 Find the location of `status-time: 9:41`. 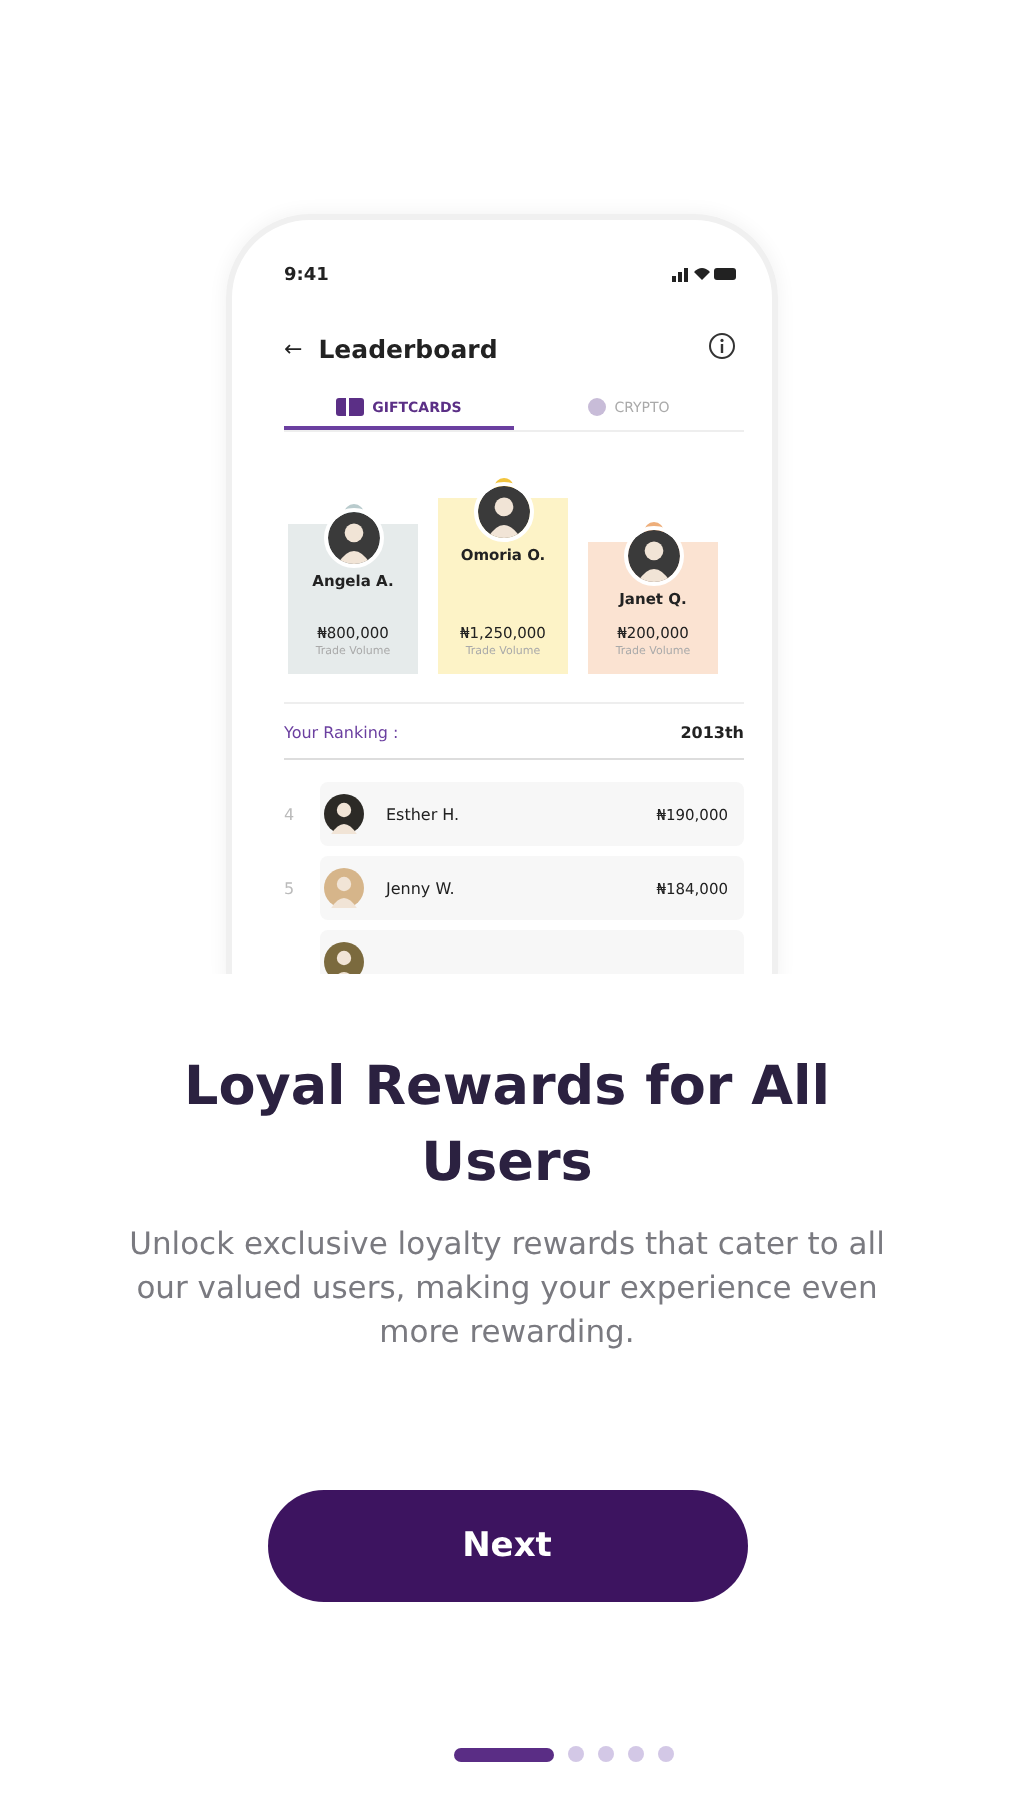

status-time: 9:41 is located at coordinates (306, 276).